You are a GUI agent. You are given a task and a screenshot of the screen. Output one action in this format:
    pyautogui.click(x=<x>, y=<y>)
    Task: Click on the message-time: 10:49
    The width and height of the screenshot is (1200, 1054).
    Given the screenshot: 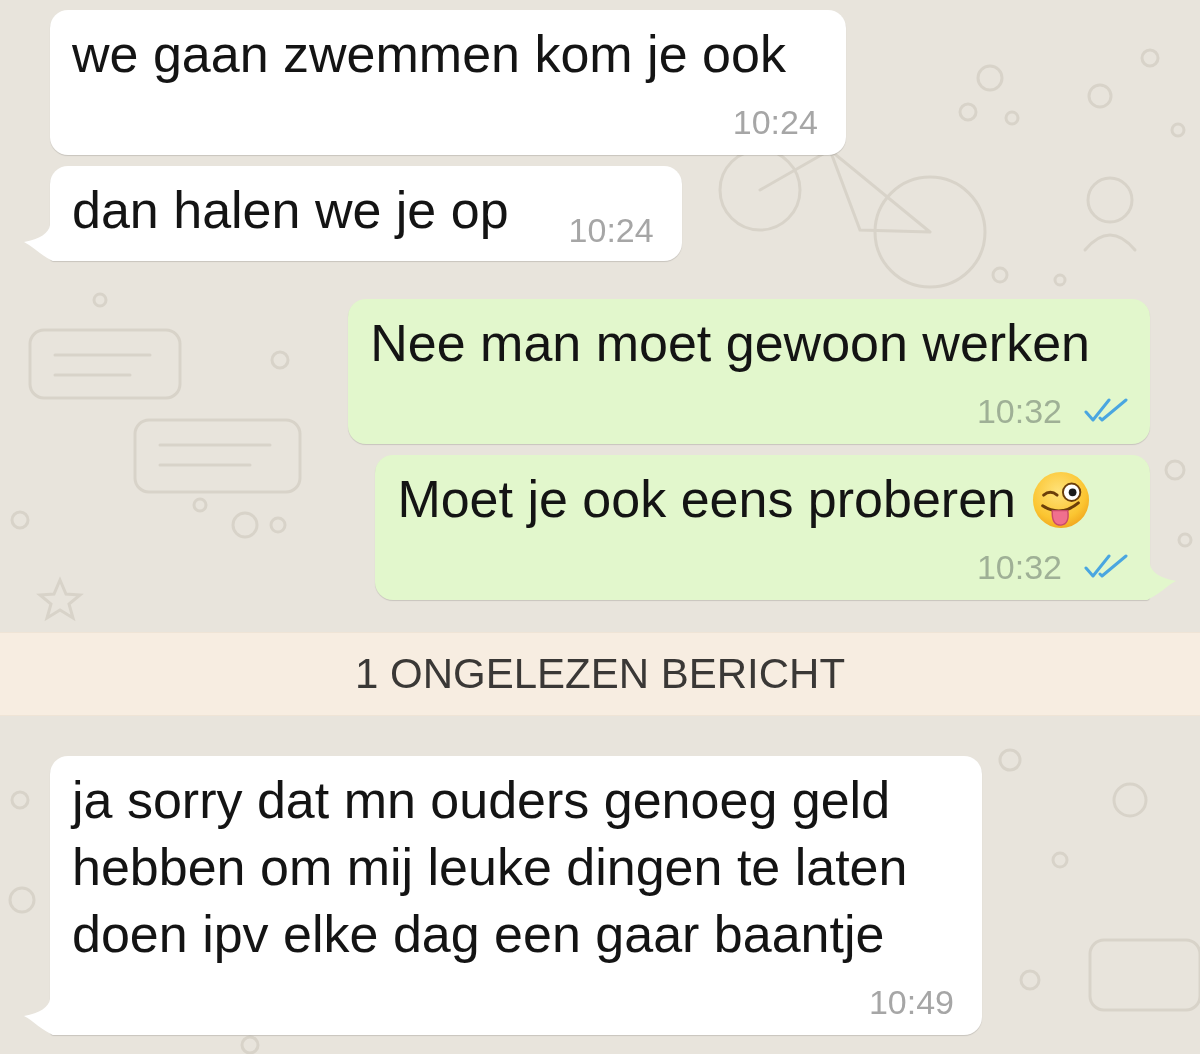 What is the action you would take?
    pyautogui.click(x=911, y=1002)
    